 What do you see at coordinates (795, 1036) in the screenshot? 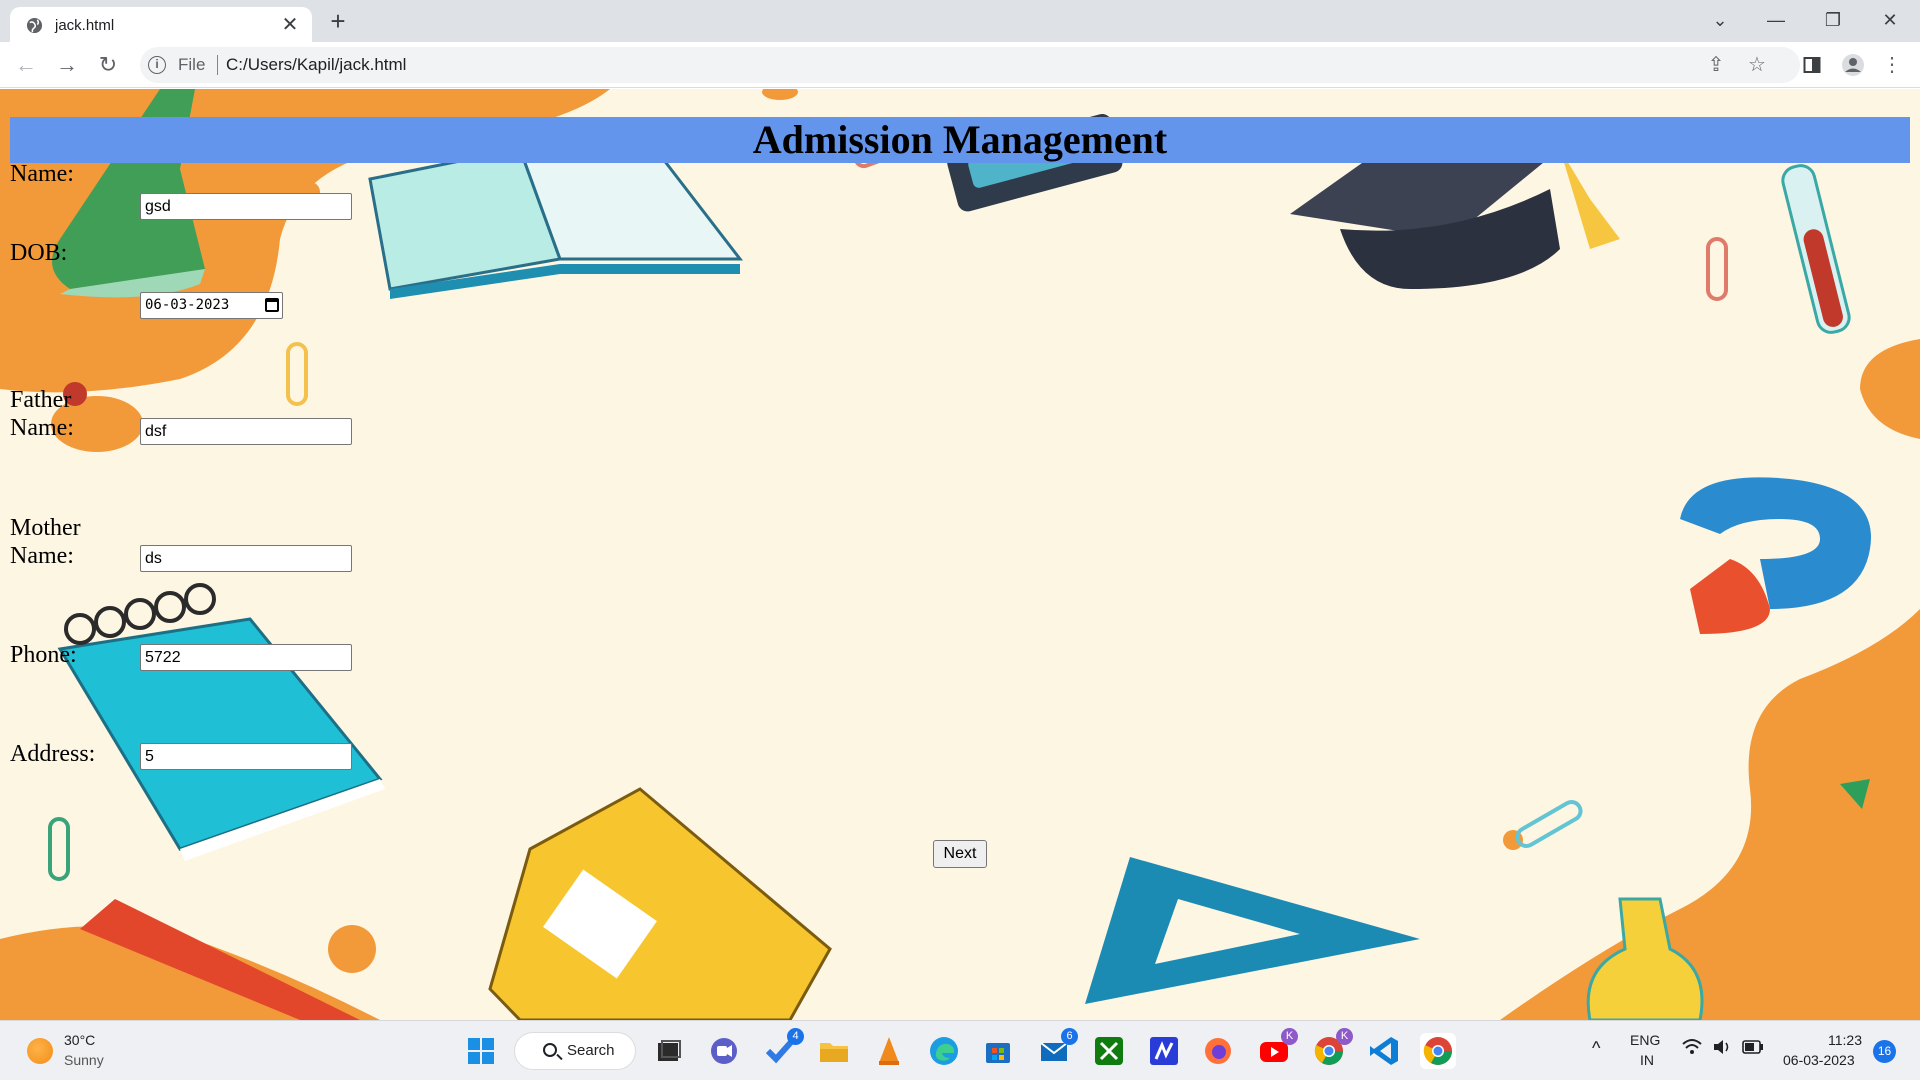
I see `todo-badge: 4` at bounding box center [795, 1036].